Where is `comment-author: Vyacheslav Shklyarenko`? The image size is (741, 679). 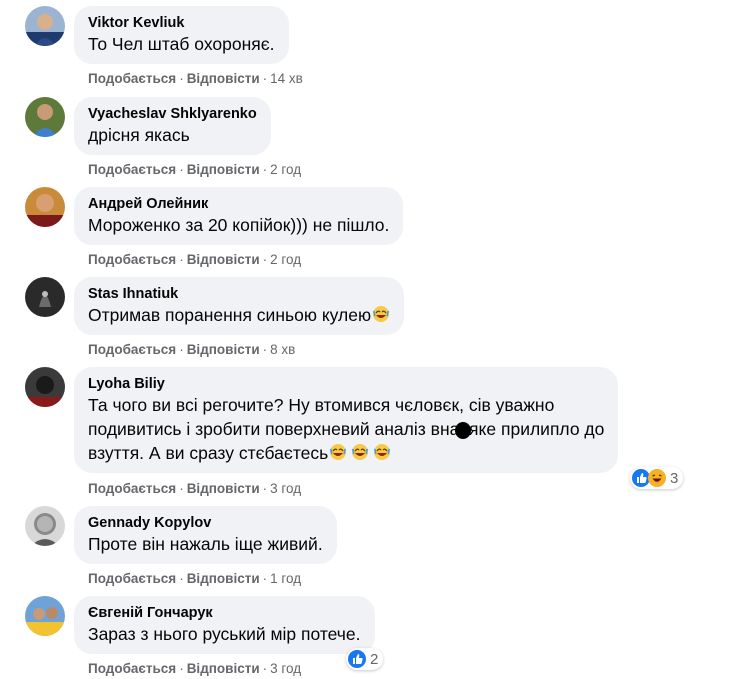 comment-author: Vyacheslav Shklyarenko is located at coordinates (172, 114).